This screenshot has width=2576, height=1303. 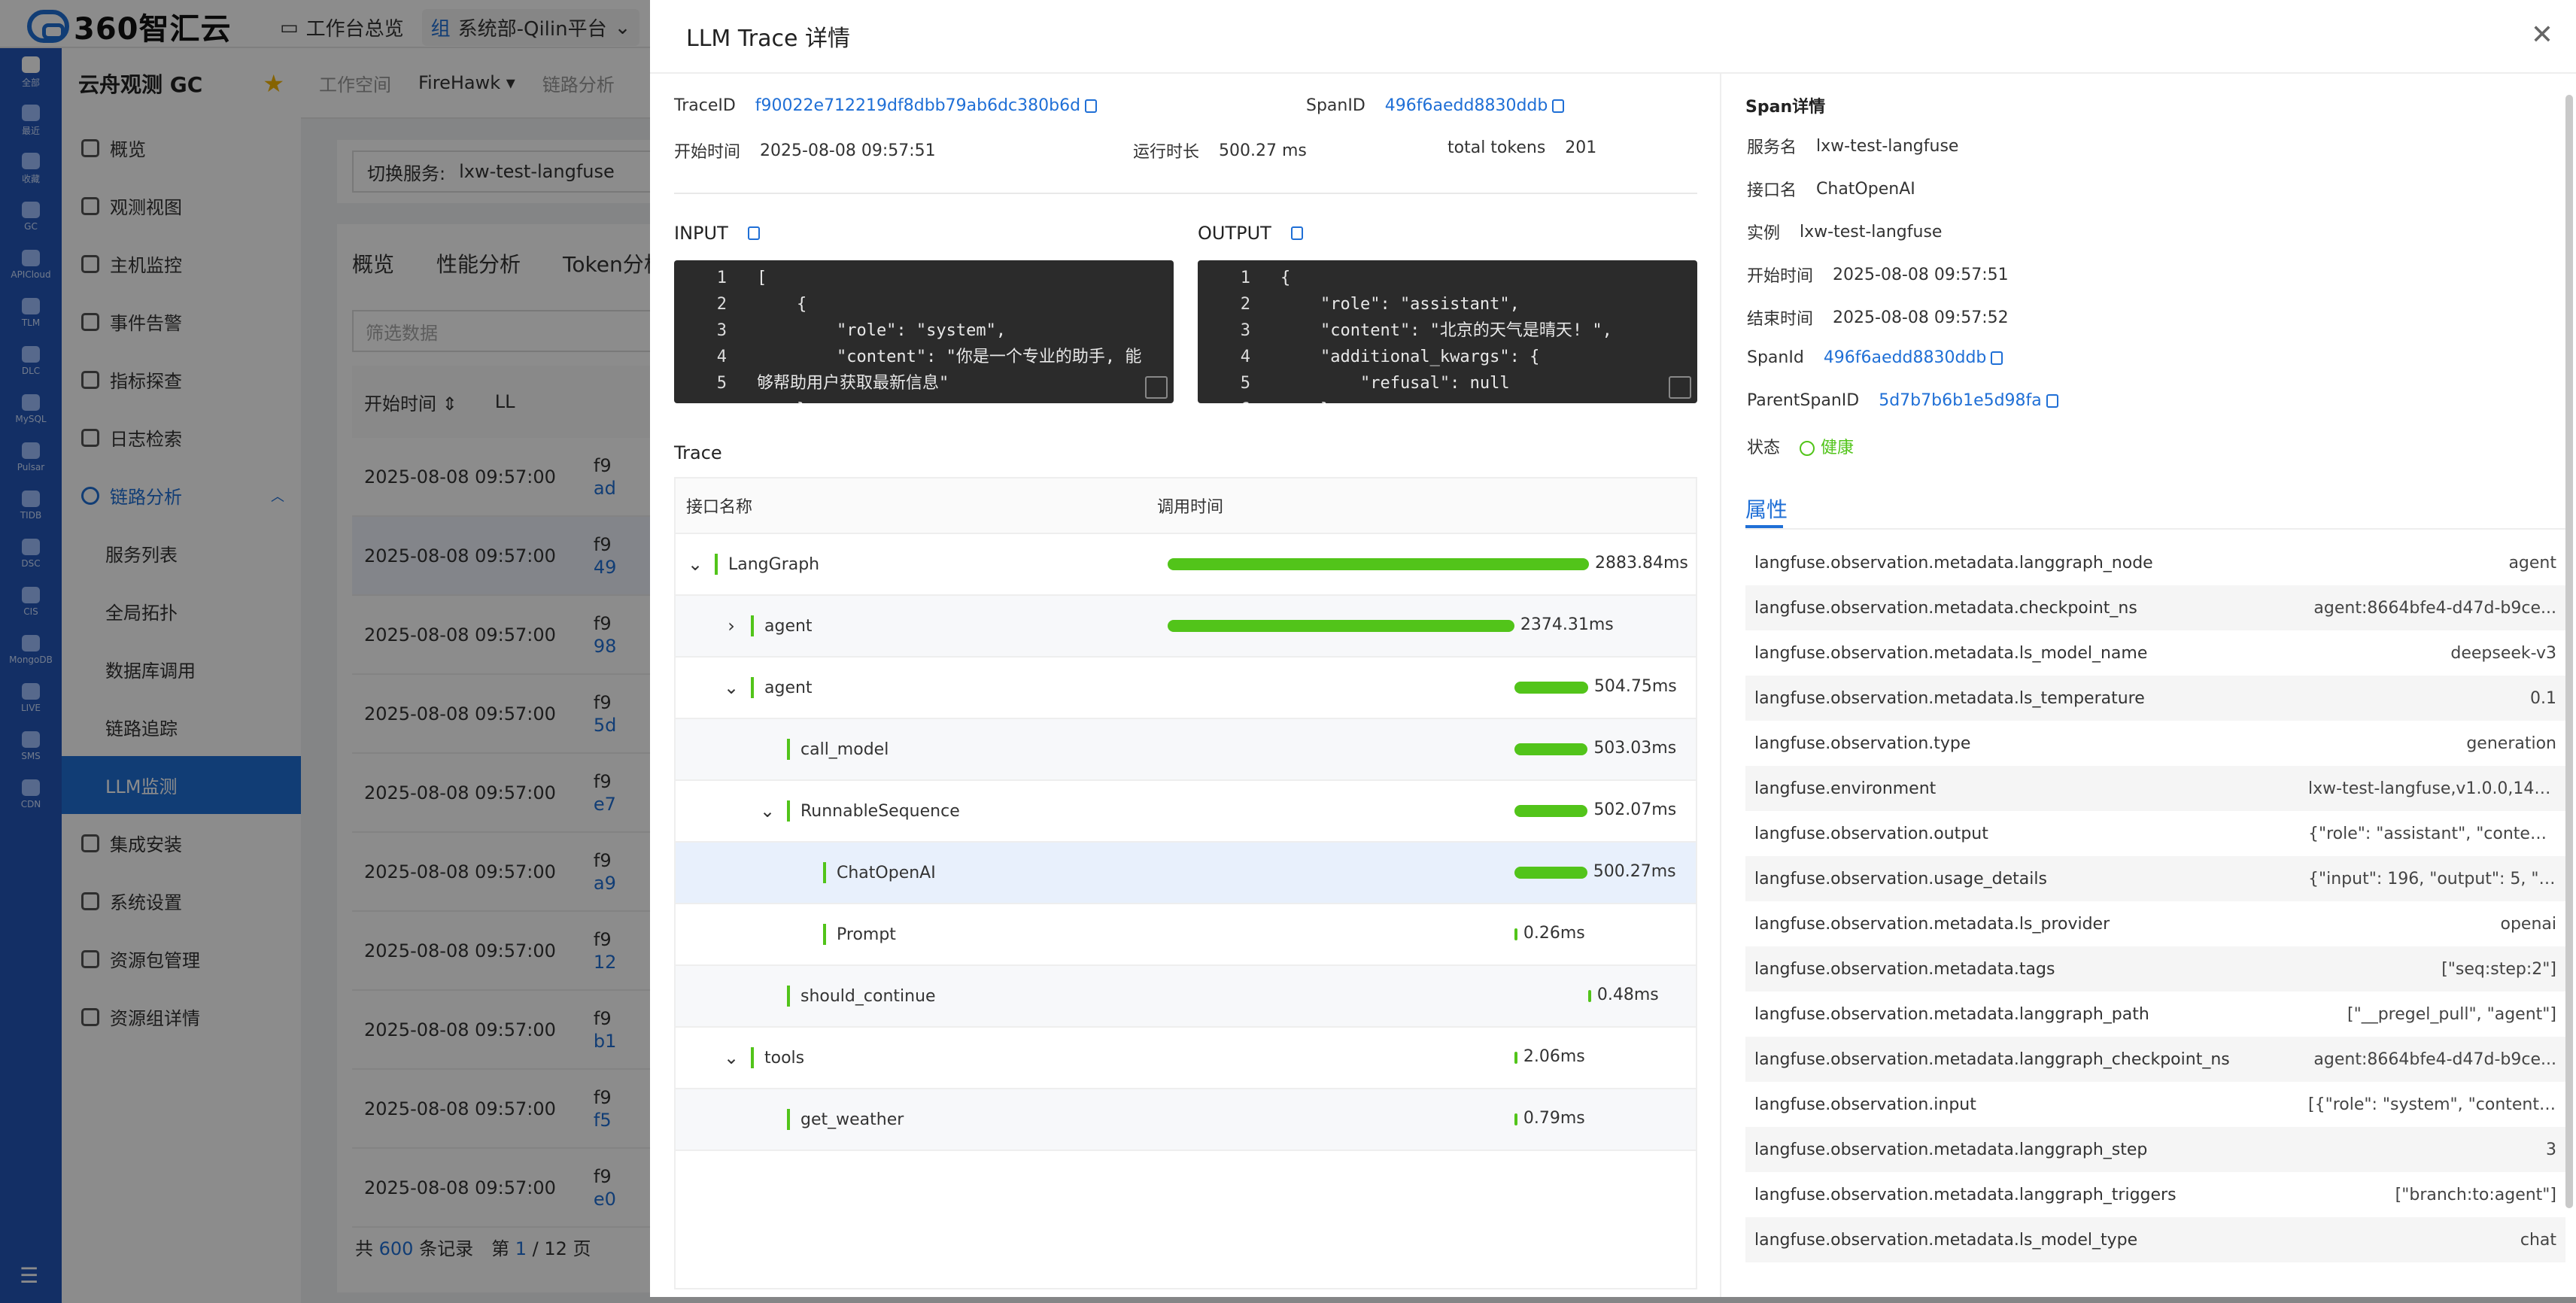 What do you see at coordinates (1335, 105) in the screenshot?
I see `span-id-label: SpanID` at bounding box center [1335, 105].